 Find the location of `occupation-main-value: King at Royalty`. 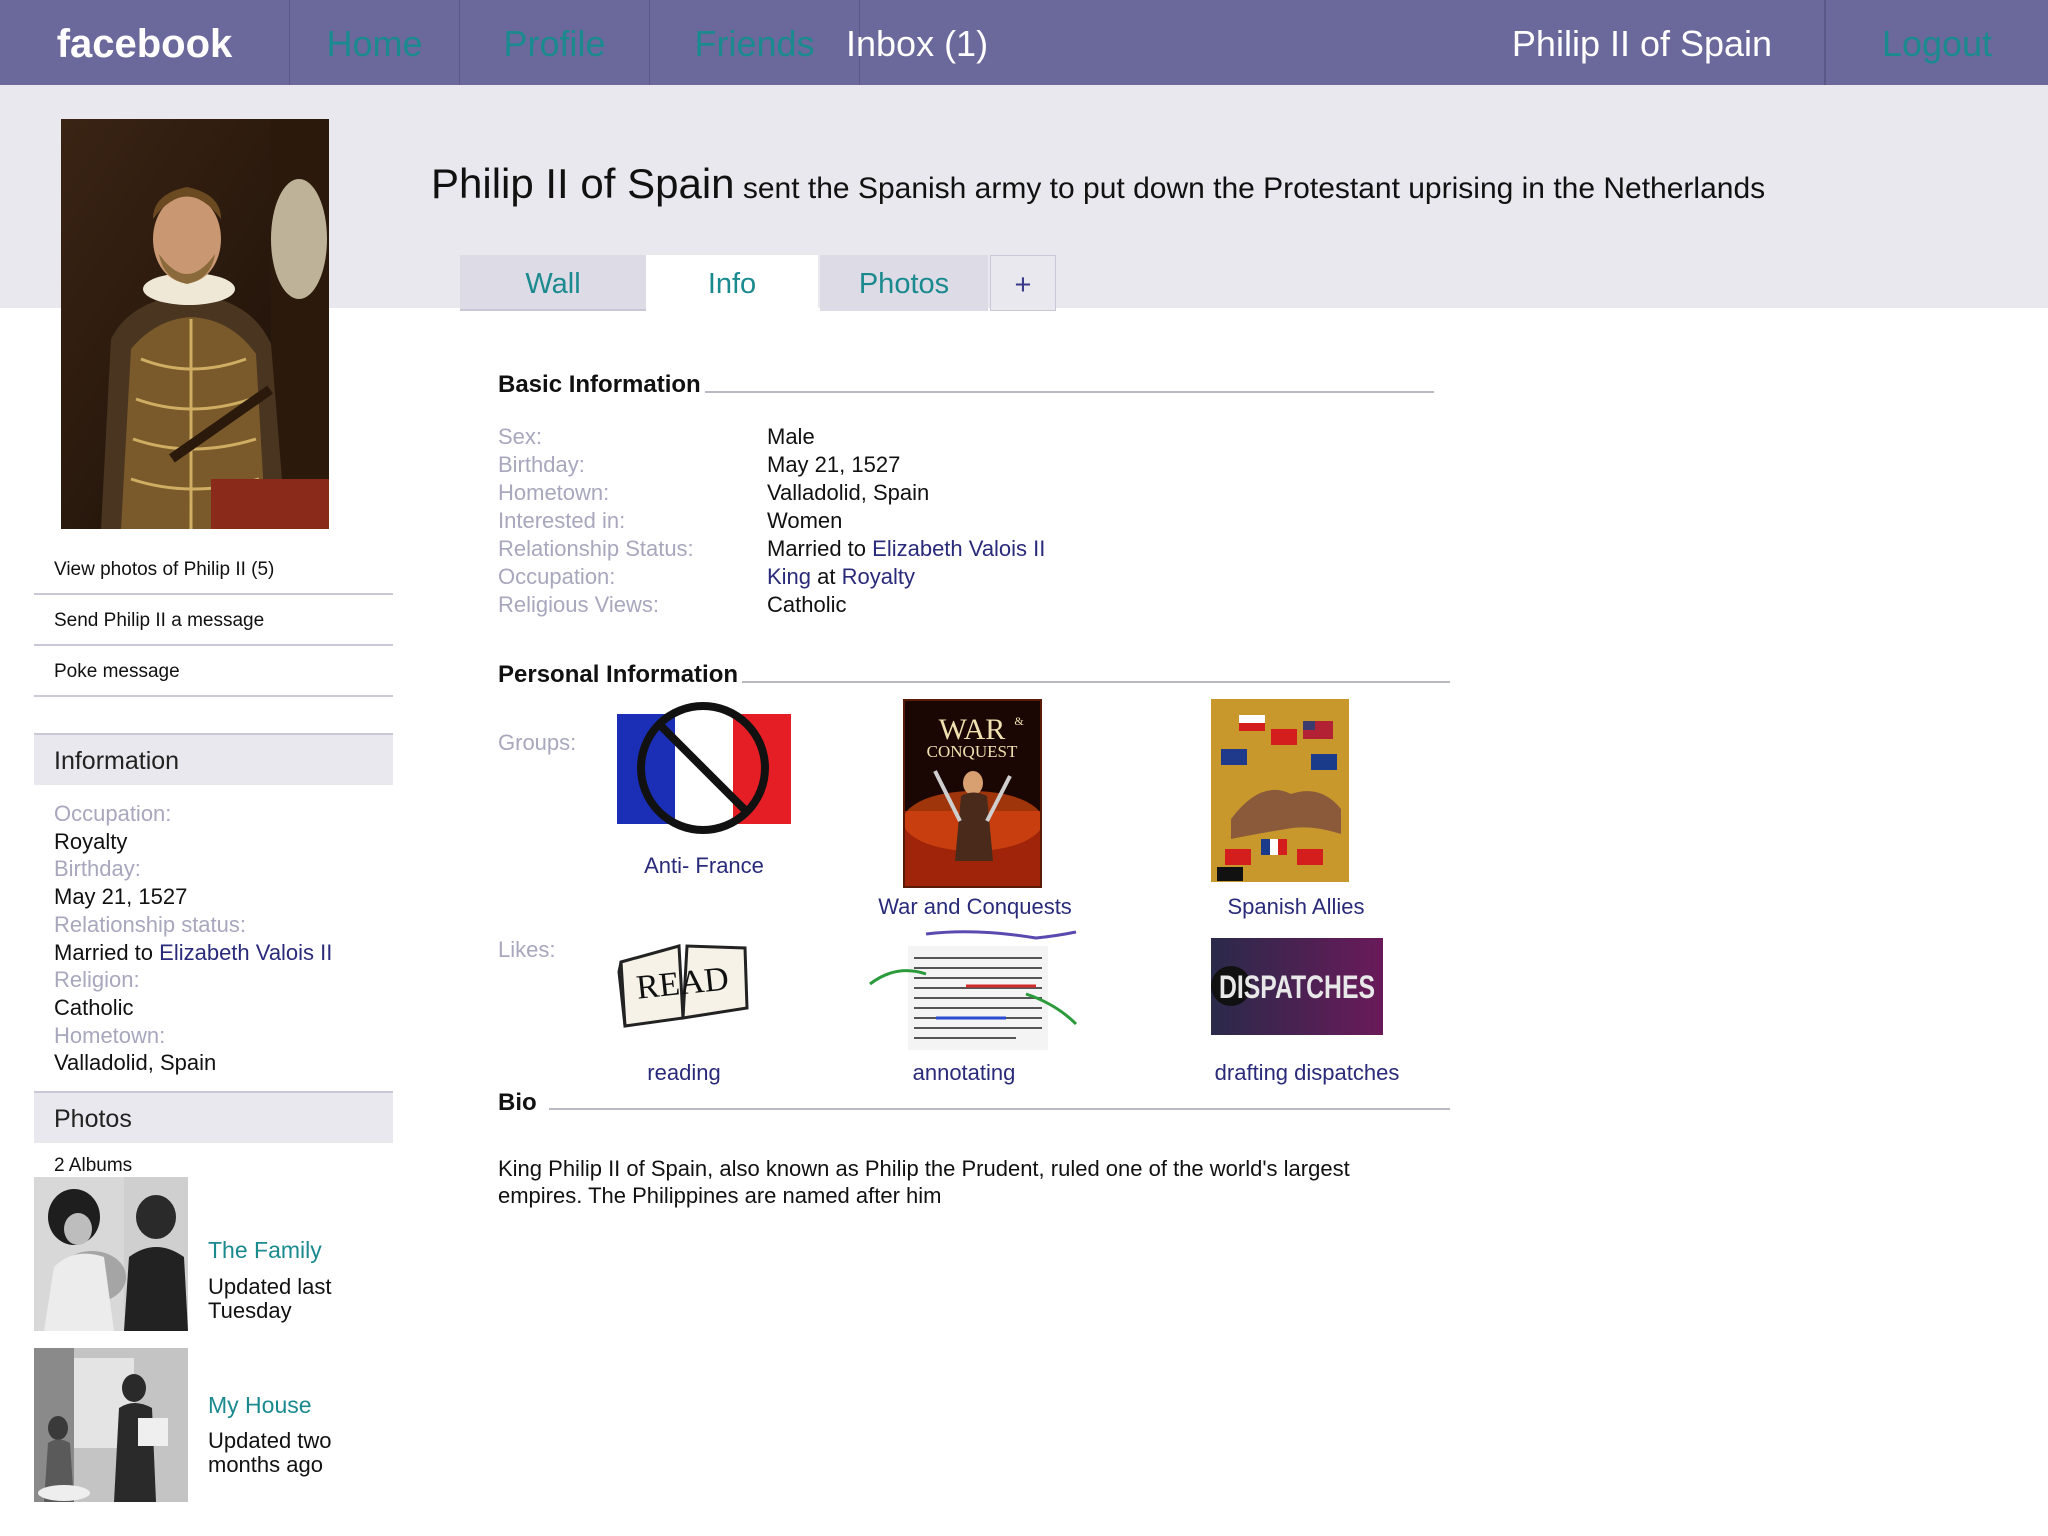

occupation-main-value: King at Royalty is located at coordinates (841, 577).